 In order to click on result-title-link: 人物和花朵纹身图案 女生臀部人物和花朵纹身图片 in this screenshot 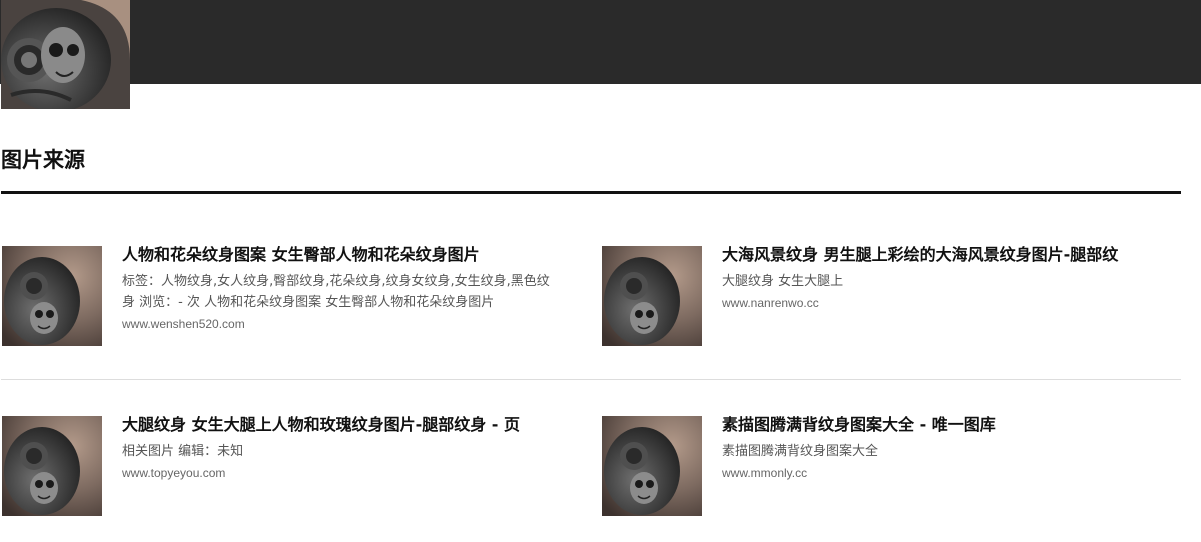, I will do `click(342, 255)`.